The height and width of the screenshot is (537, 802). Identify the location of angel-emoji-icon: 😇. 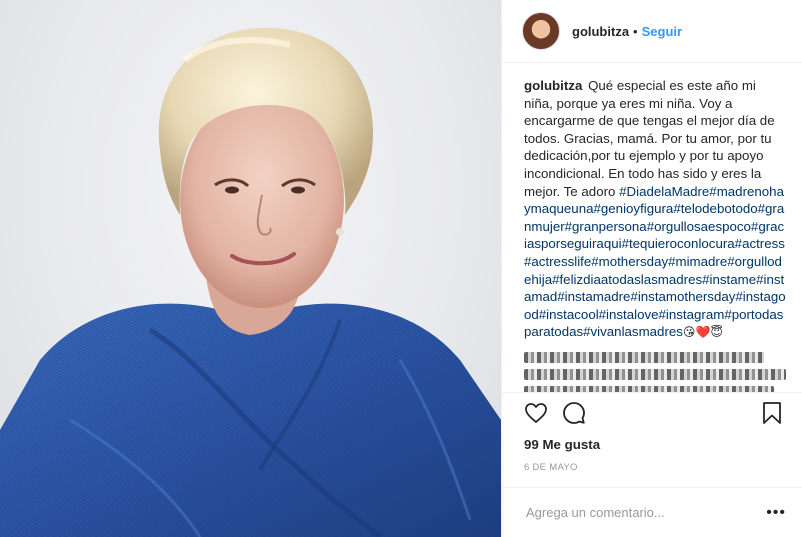
(716, 332).